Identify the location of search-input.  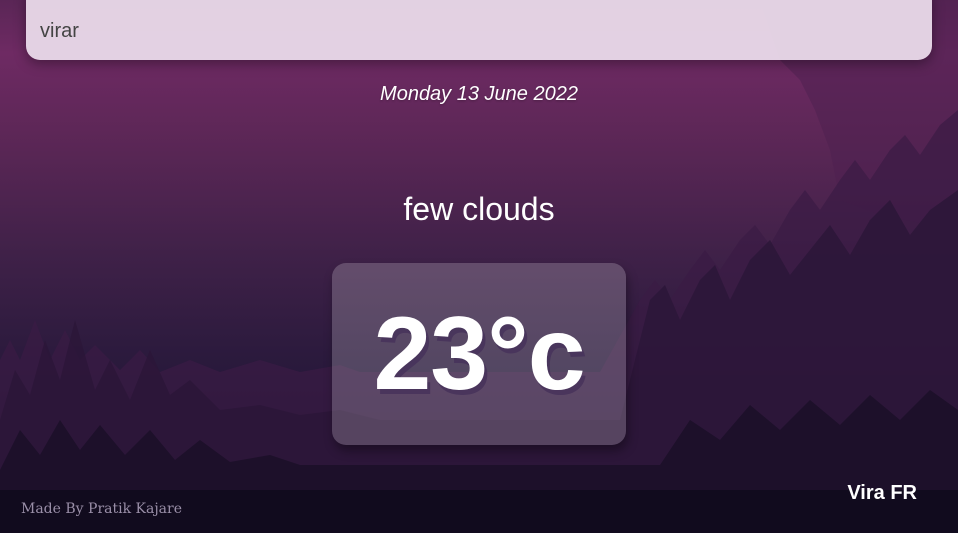
(470, 31).